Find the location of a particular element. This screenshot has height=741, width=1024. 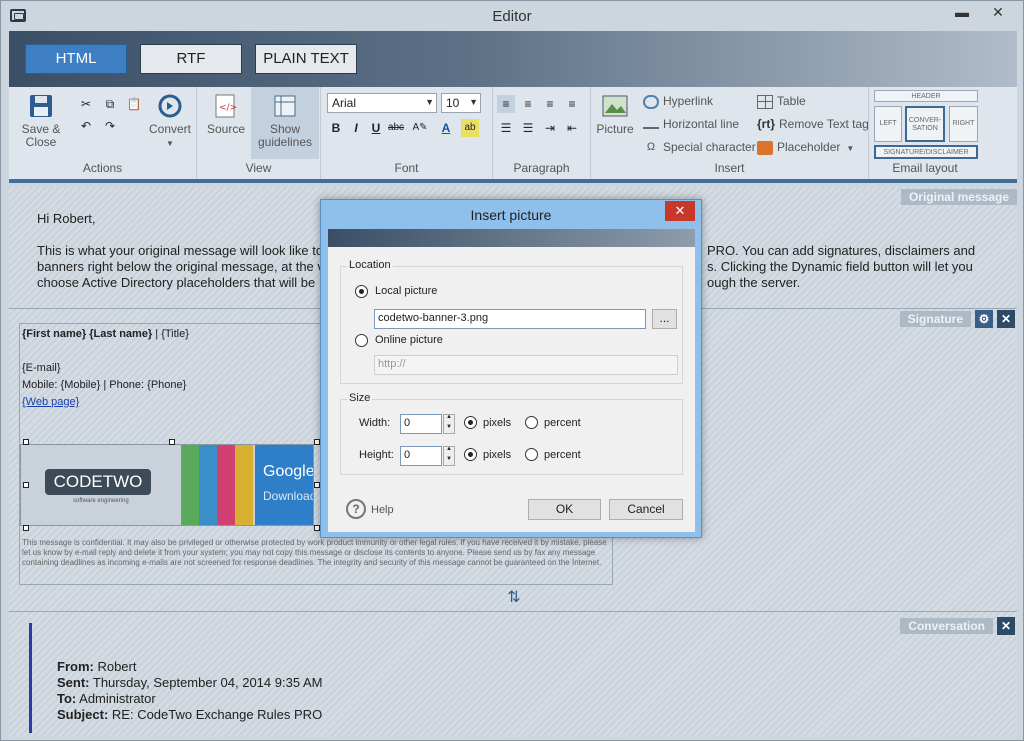

stripe-pink is located at coordinates (226, 485).